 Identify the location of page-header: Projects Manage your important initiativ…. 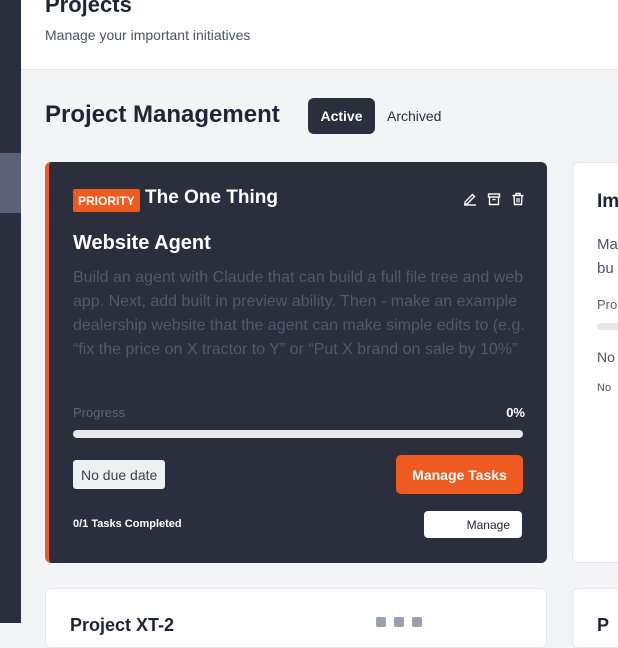
(319, 35).